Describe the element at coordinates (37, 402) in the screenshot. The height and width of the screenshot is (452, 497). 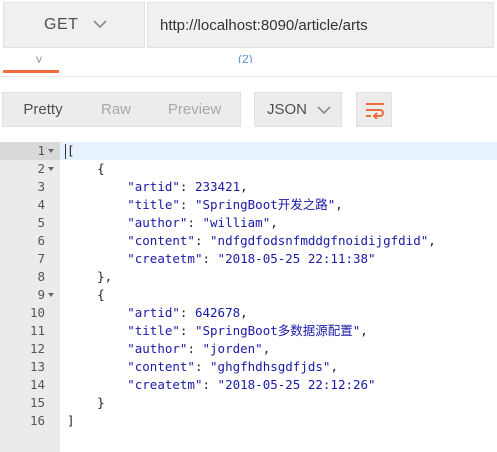
I see `line-number: 15` at that location.